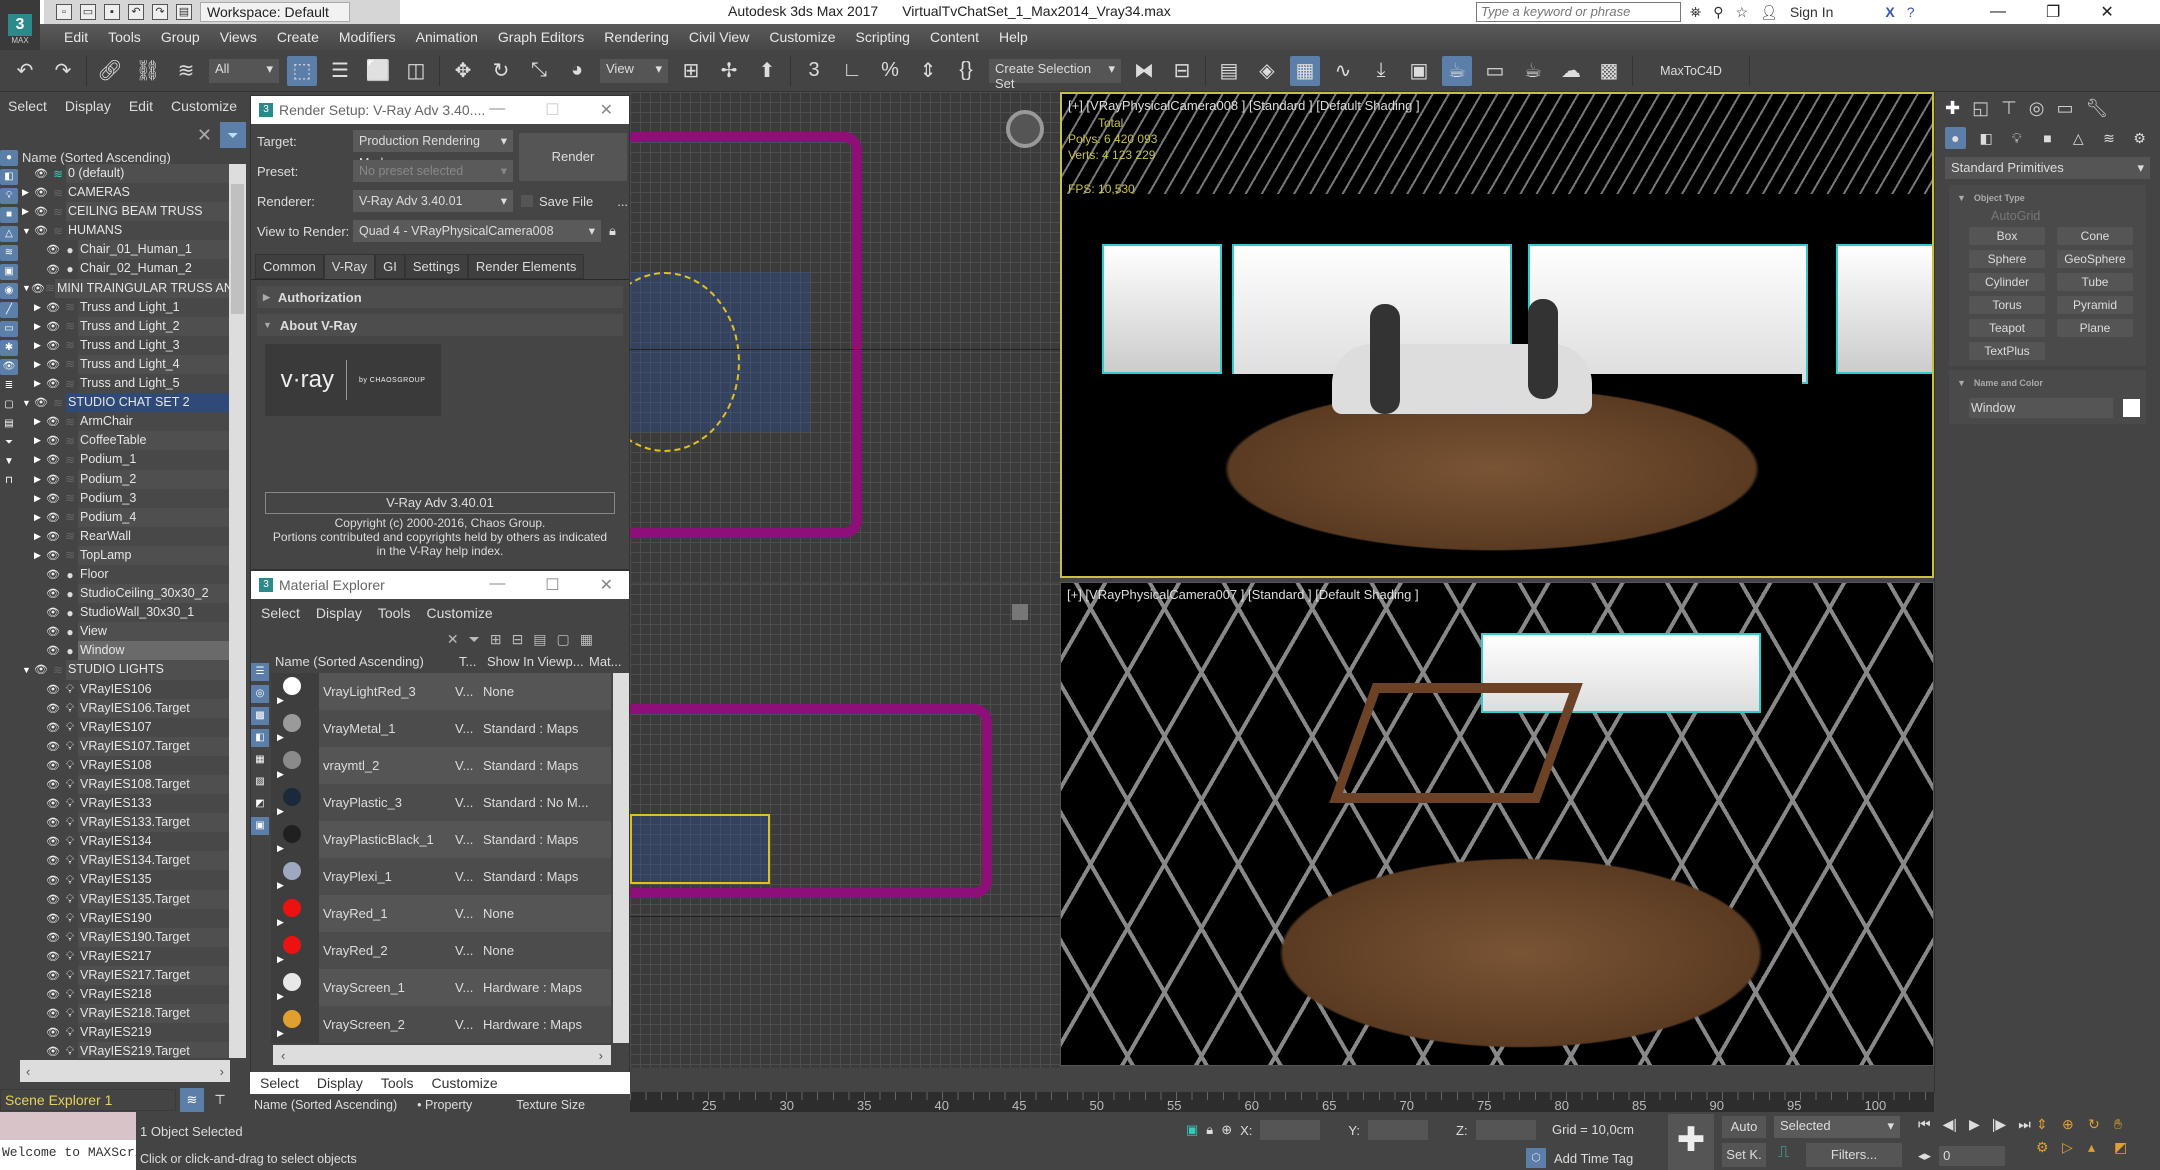  What do you see at coordinates (125, 498) in the screenshot?
I see `scene-tree-row: ▶ 👁︎ ≋ Podium_3` at bounding box center [125, 498].